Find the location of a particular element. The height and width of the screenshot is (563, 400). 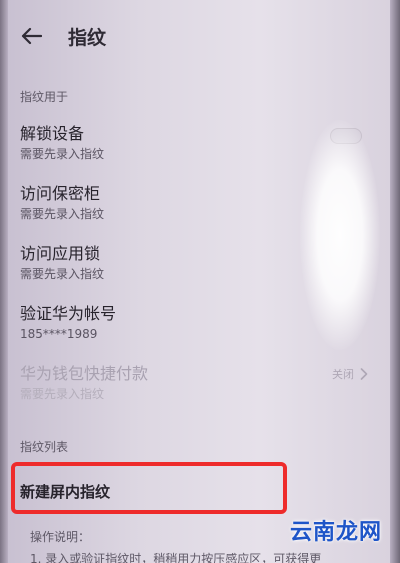

section-label-usage: 指纹用于 is located at coordinates (44, 97).